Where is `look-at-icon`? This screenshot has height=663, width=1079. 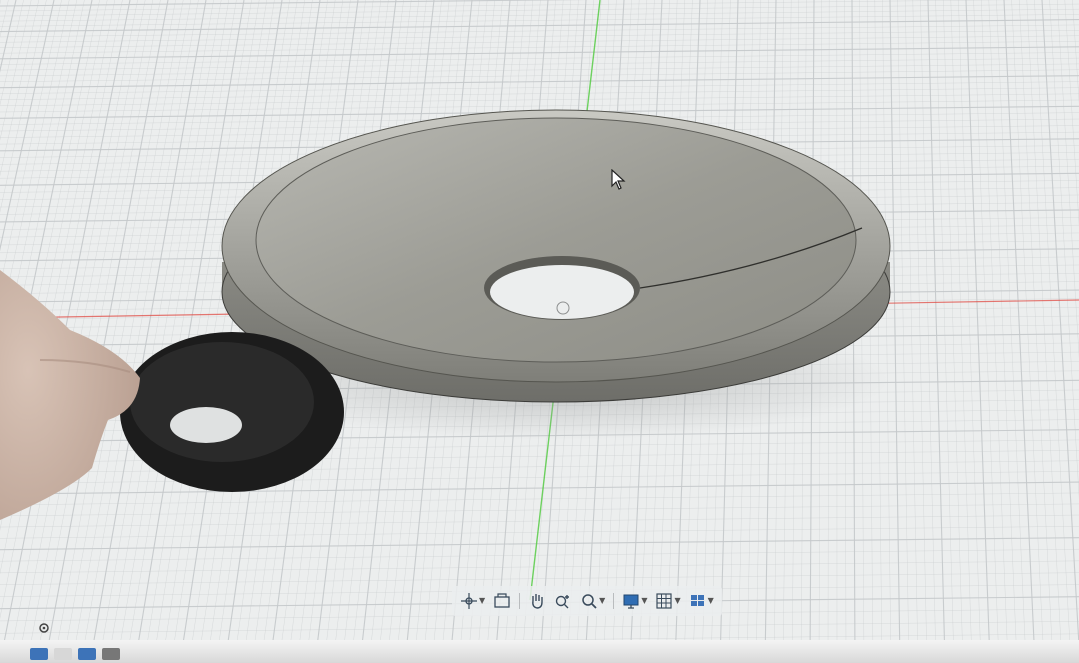
look-at-icon is located at coordinates (502, 601).